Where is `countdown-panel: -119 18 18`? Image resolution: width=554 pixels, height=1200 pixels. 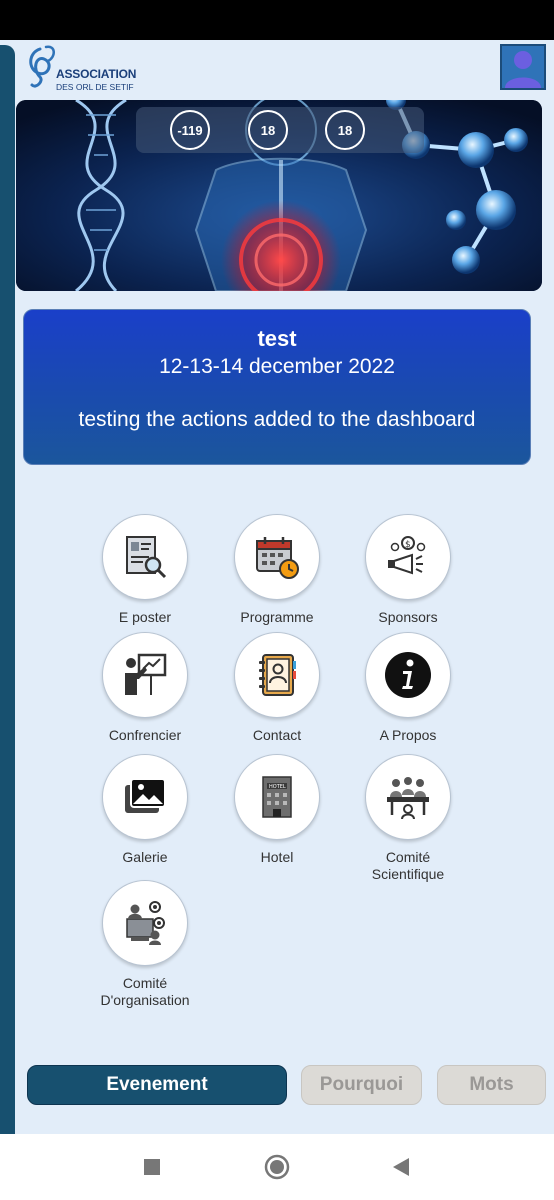
countdown-panel: -119 18 18 is located at coordinates (280, 130).